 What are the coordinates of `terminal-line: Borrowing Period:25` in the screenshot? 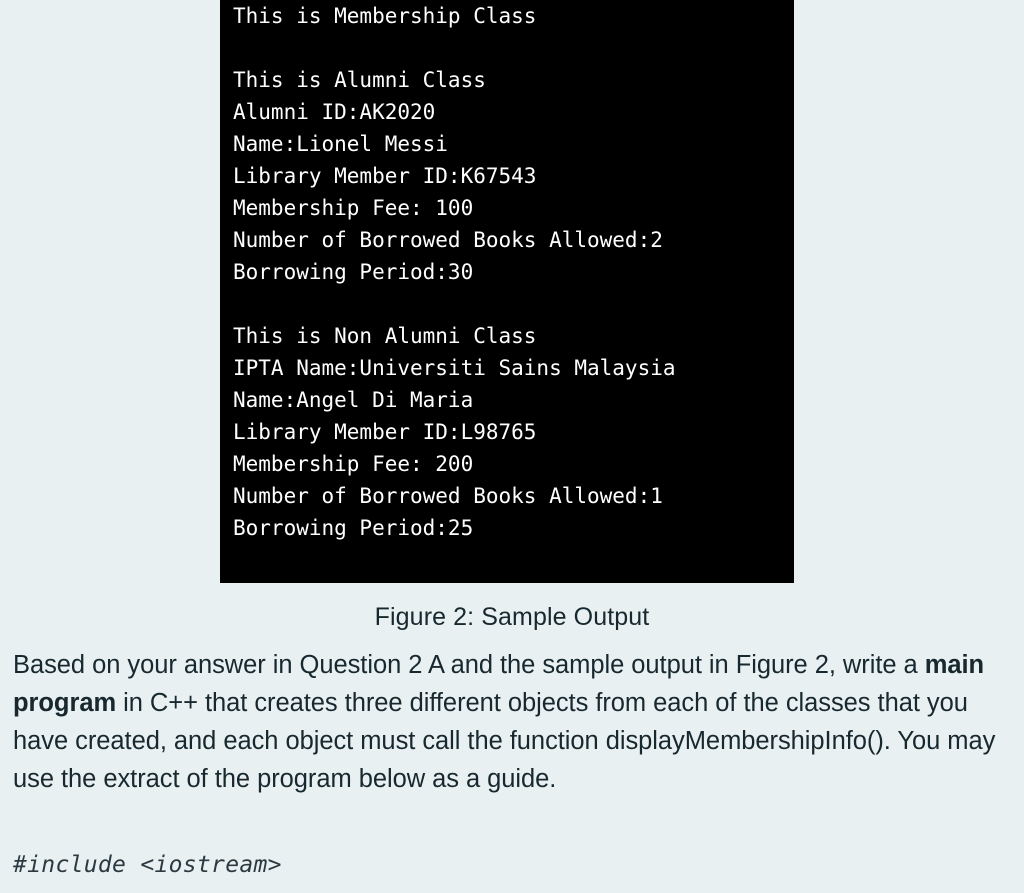 It's located at (353, 528).